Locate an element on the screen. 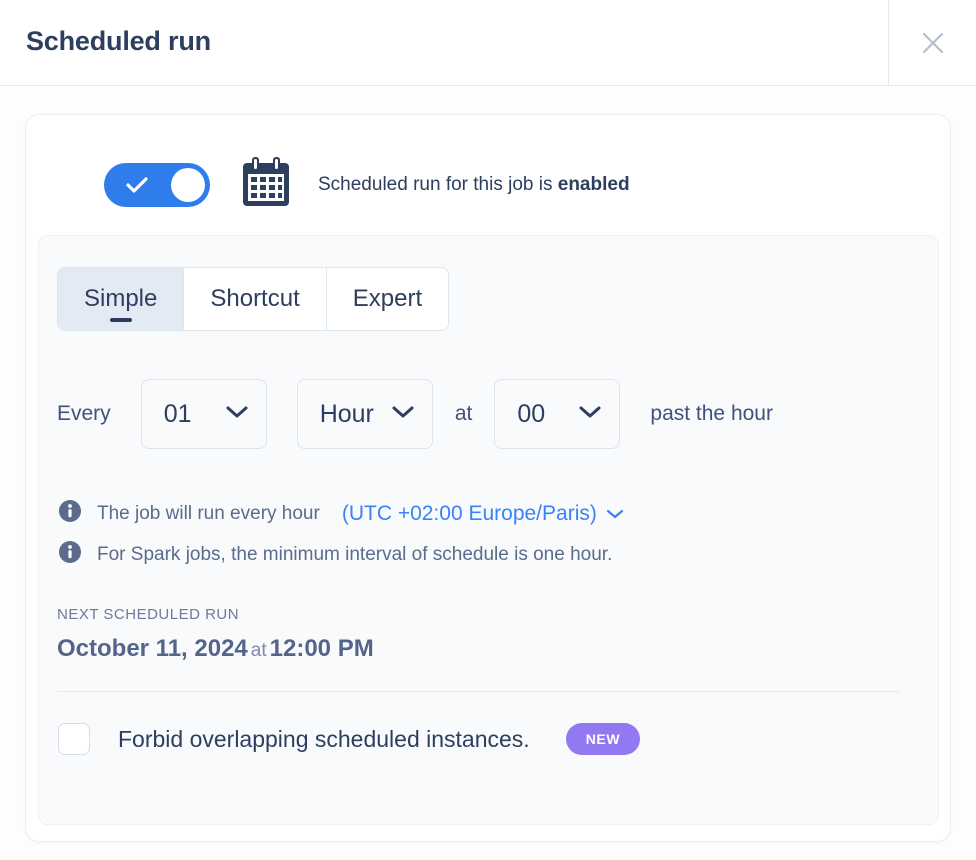 This screenshot has width=976, height=860. unit-select: Hour is located at coordinates (364, 414).